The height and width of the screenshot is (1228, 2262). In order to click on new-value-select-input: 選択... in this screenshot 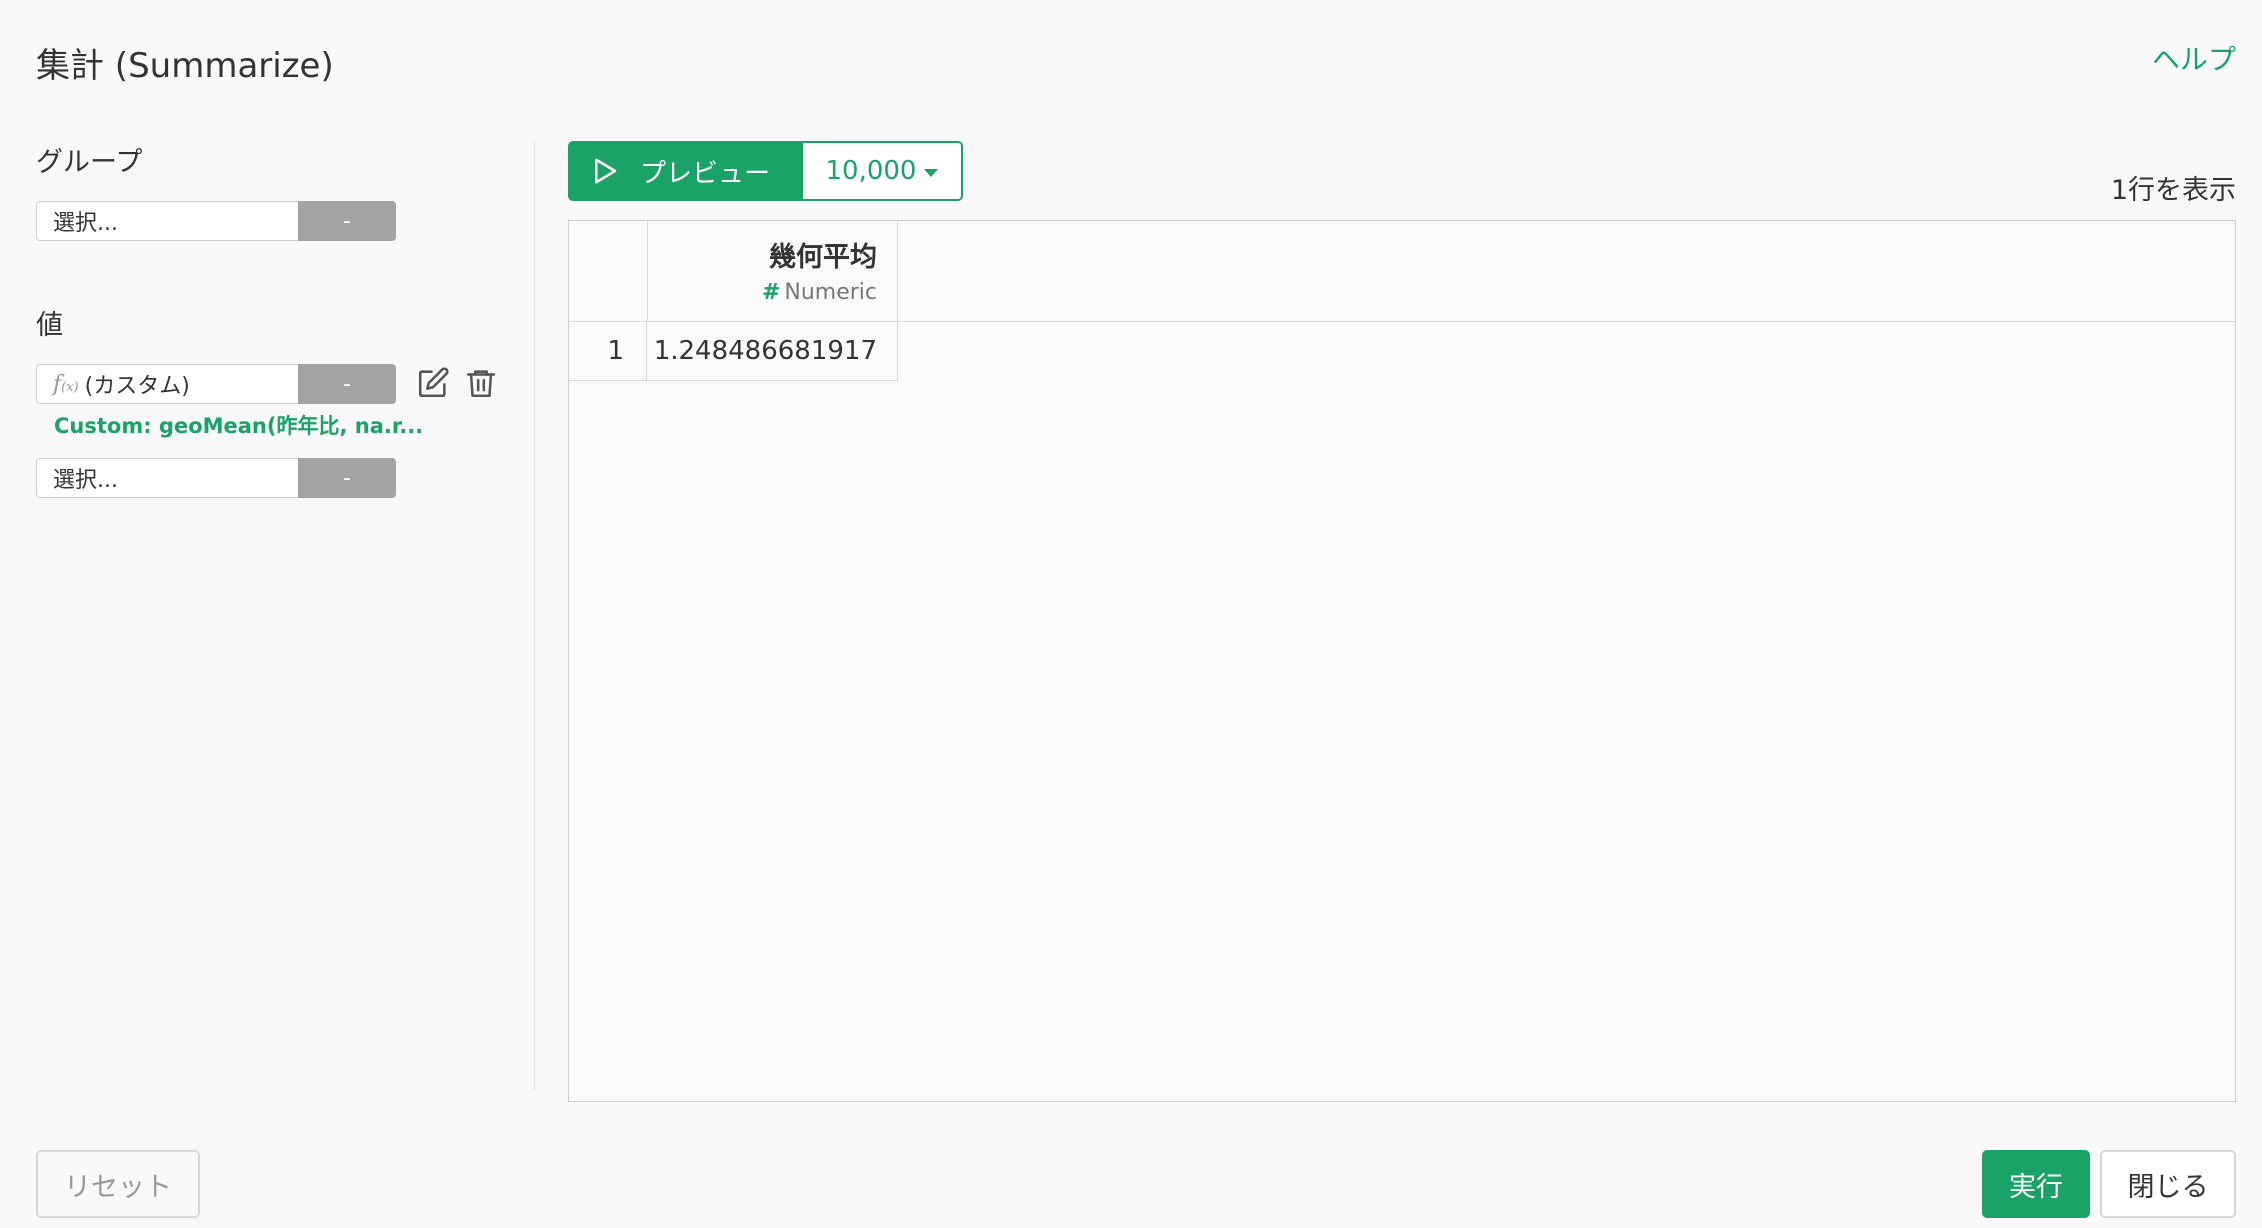, I will do `click(167, 478)`.